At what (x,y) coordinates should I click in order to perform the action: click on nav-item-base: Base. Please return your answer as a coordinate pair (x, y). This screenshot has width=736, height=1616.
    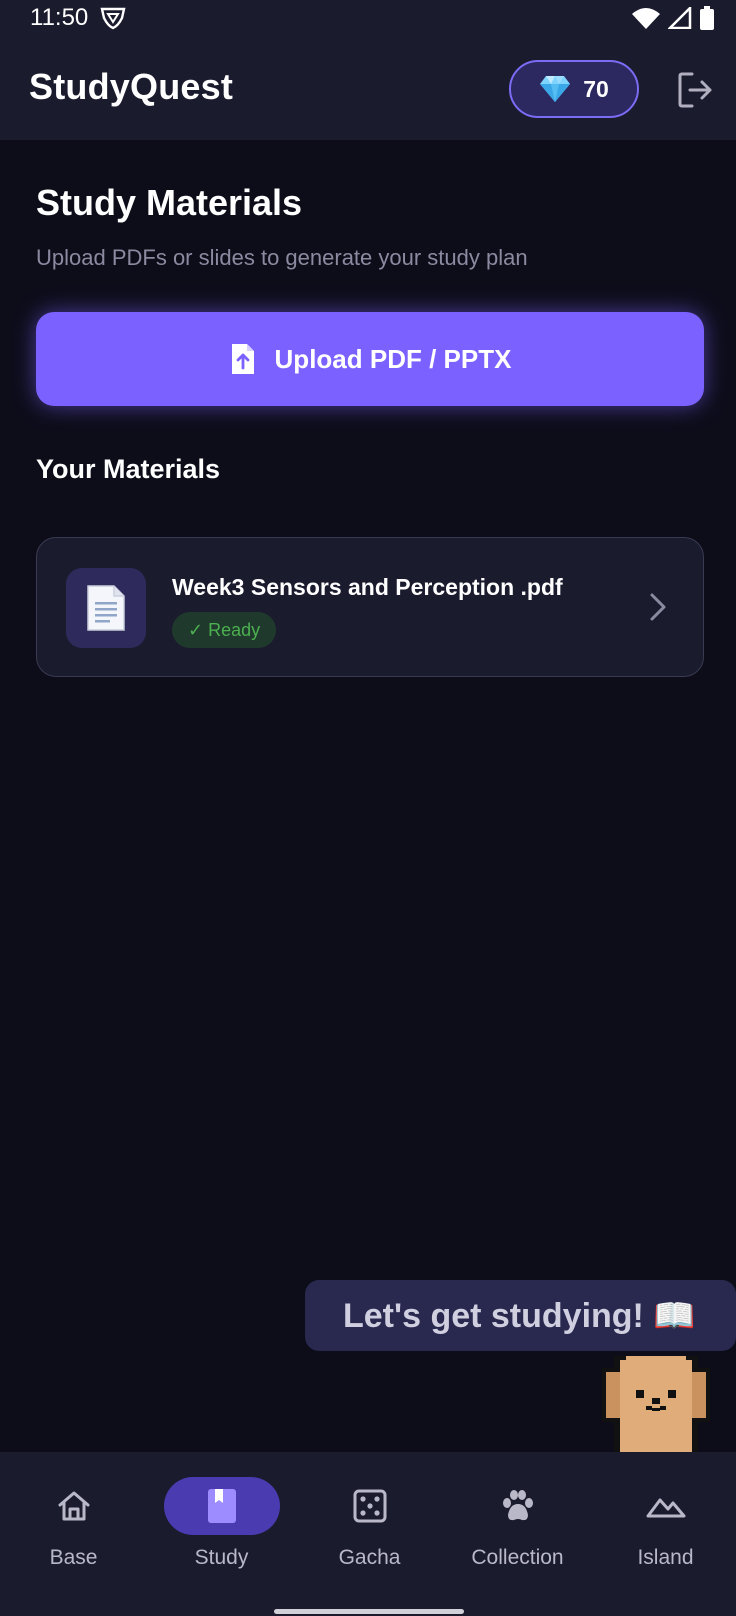
    Looking at the image, I should click on (73, 1522).